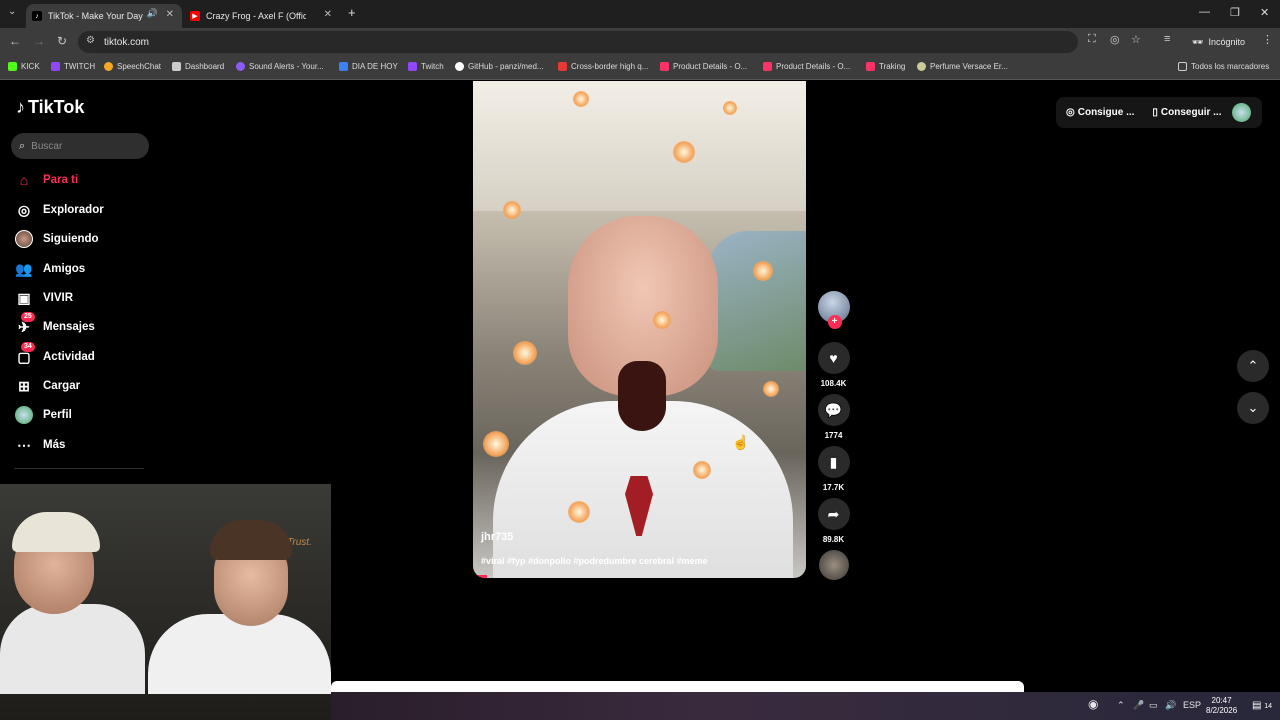  What do you see at coordinates (24, 66) in the screenshot?
I see `bookmark-kick: KICK` at bounding box center [24, 66].